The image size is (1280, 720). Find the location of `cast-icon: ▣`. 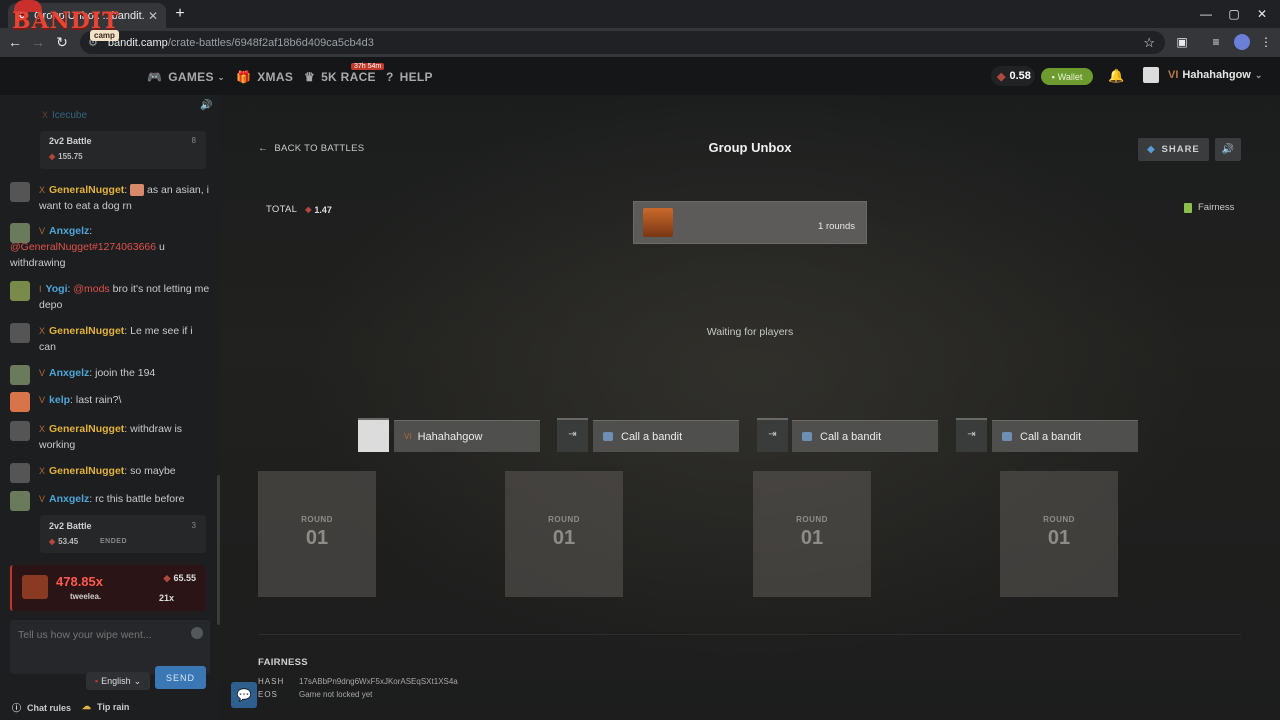

cast-icon: ▣ is located at coordinates (1182, 42).